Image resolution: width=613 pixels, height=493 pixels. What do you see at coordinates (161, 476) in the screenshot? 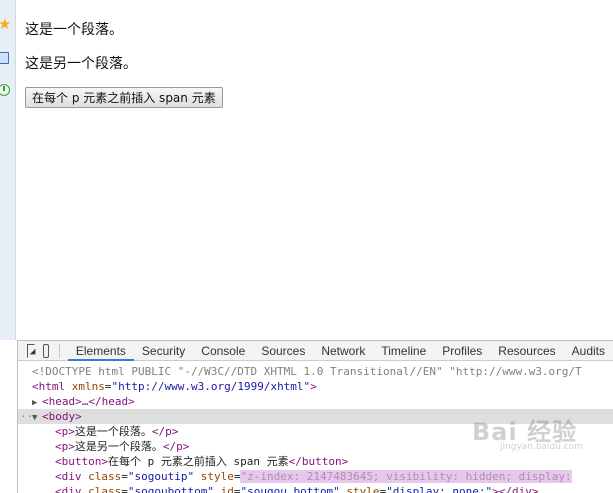
I see `div1-class-value: "sogoutip"` at bounding box center [161, 476].